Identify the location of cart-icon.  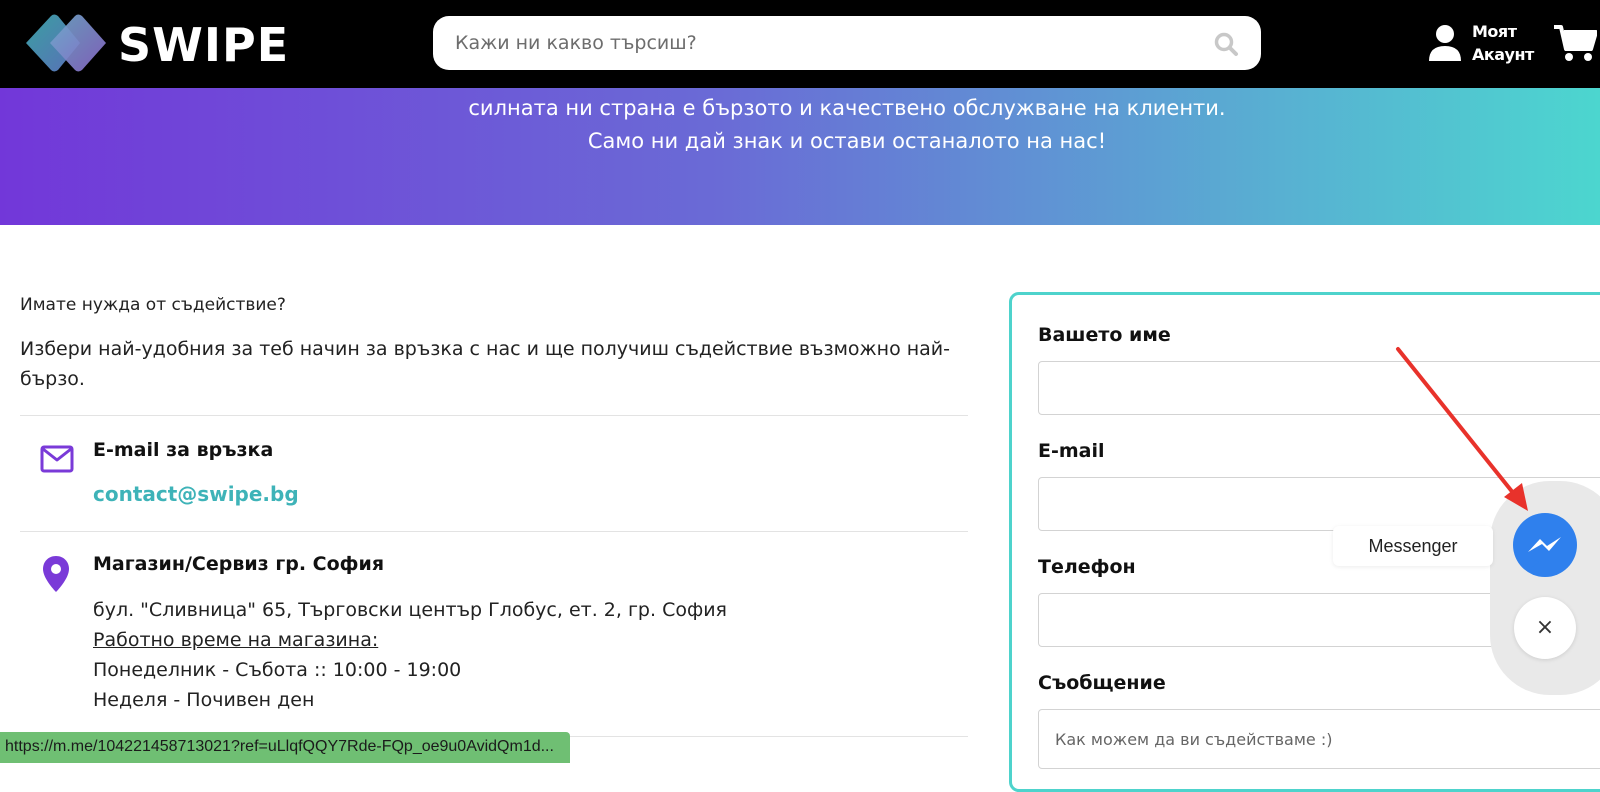
(1575, 43).